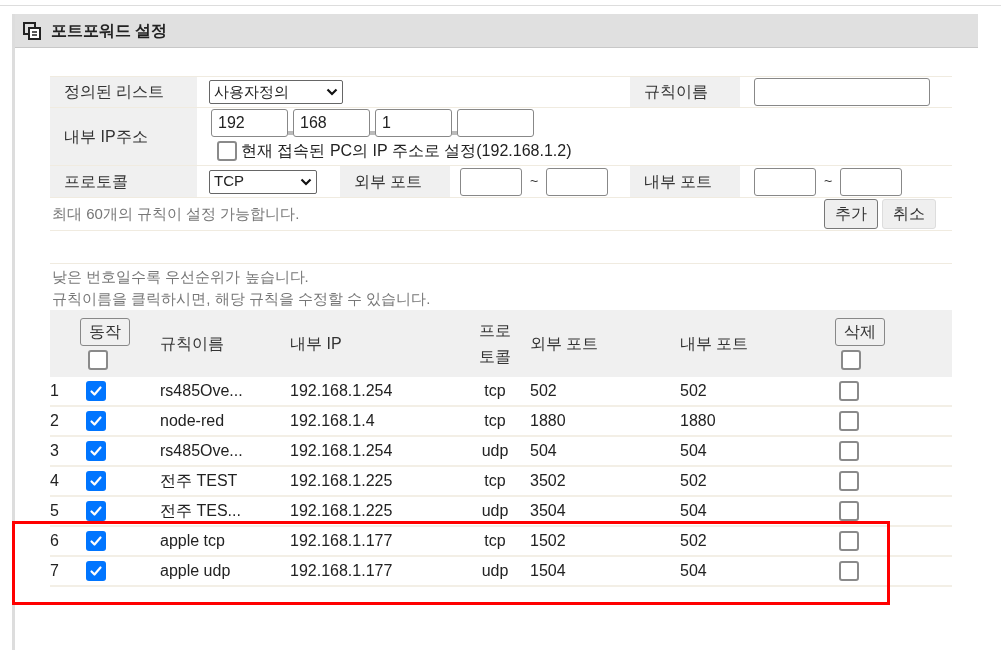  Describe the element at coordinates (123, 92) in the screenshot. I see `field-label: 정의된 리스트` at that location.